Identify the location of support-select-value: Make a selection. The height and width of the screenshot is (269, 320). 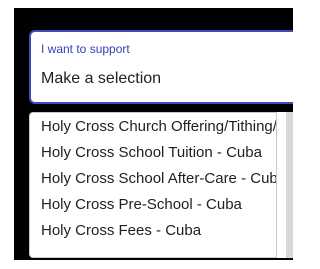
(101, 78).